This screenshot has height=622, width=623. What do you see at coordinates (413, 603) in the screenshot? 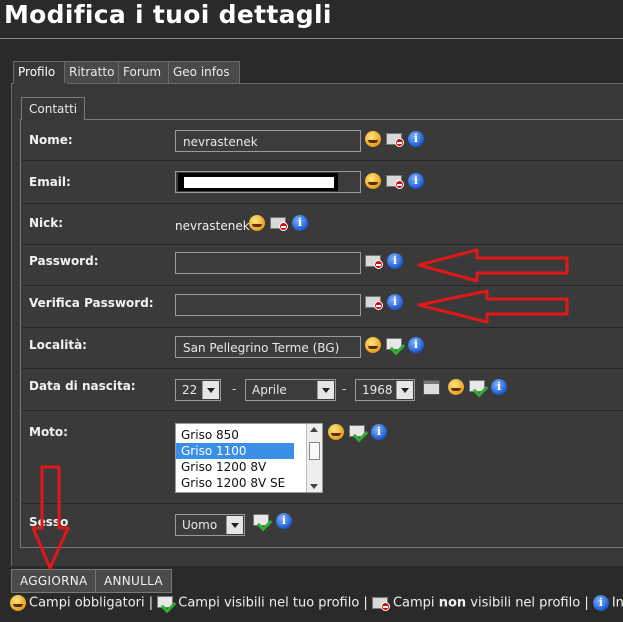
I see `legend-not-visible-pre: Campi` at bounding box center [413, 603].